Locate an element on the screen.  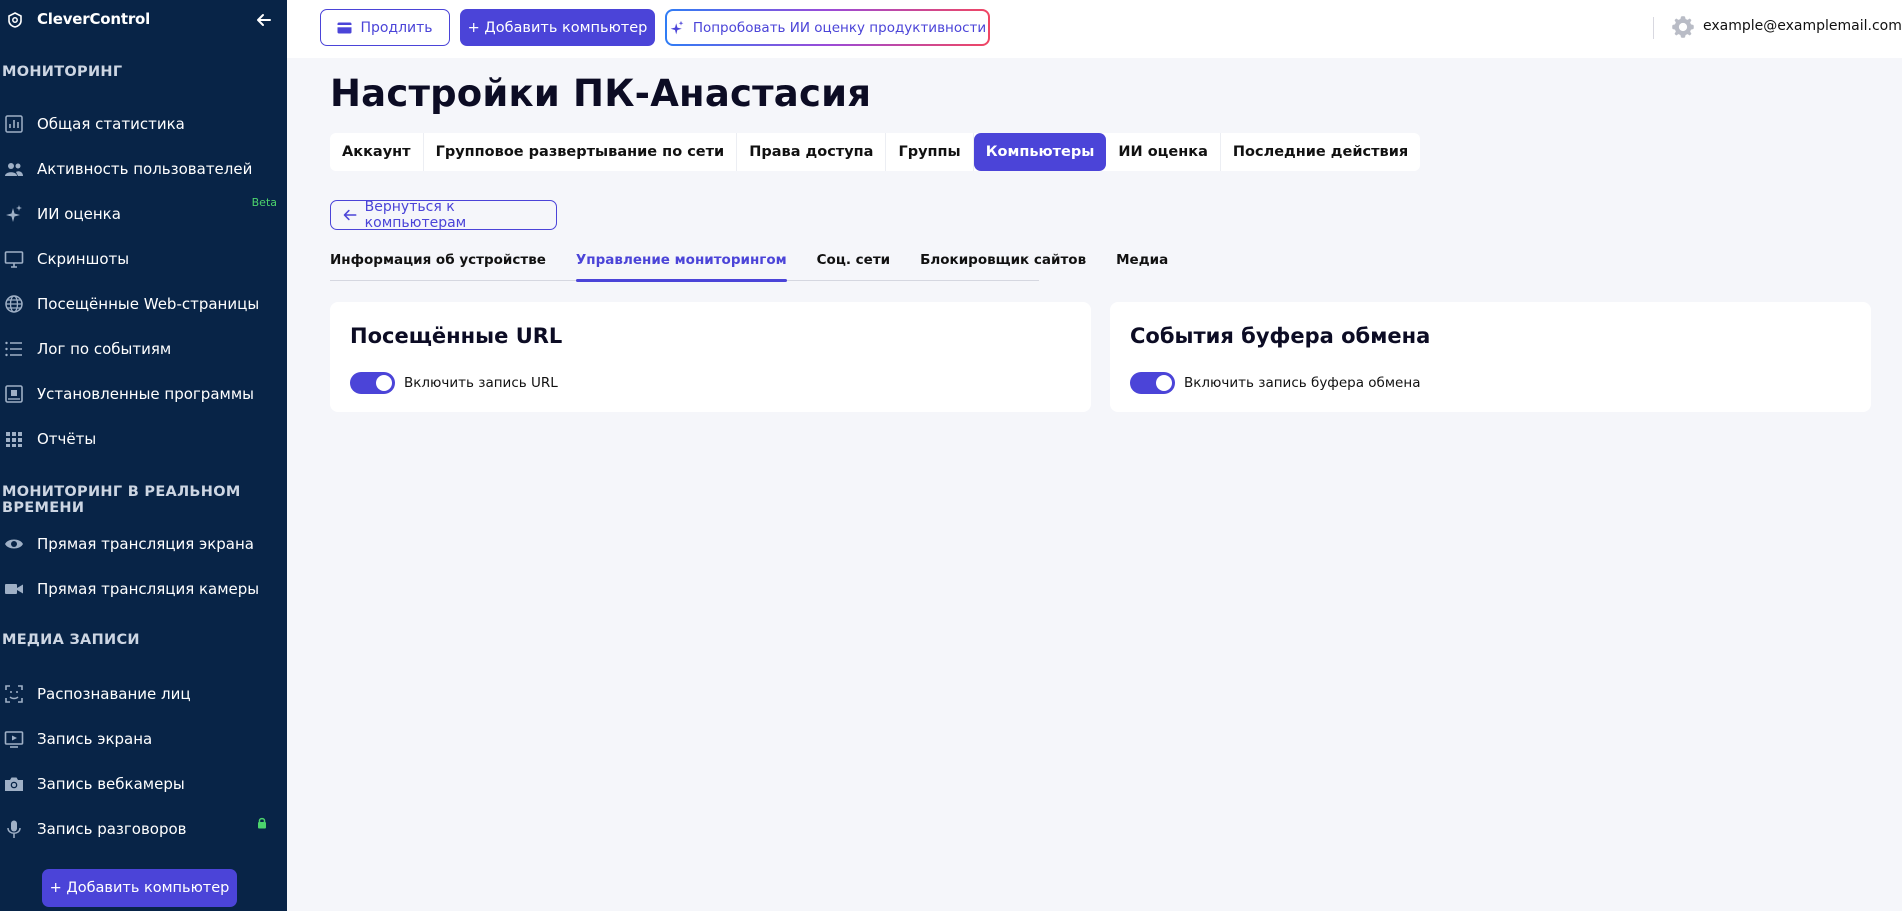
sidebar-item-live-screen: Прямая трансляция экрана is located at coordinates (143, 544).